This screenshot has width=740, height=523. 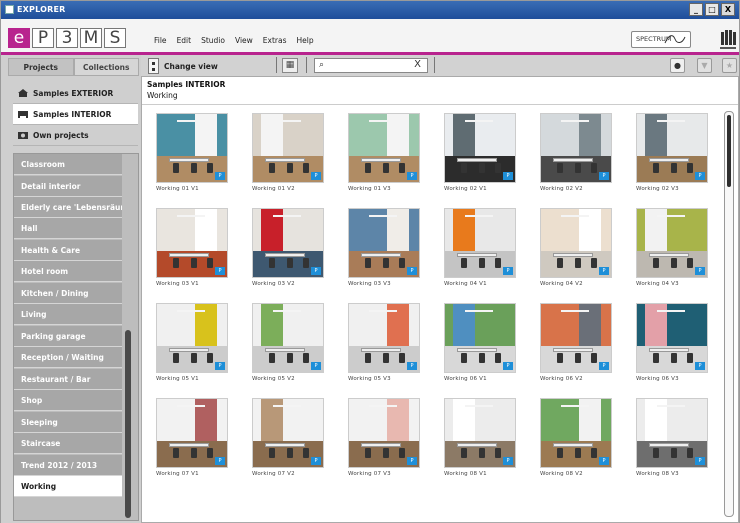 What do you see at coordinates (275, 40) in the screenshot?
I see `menu-extras: Extras` at bounding box center [275, 40].